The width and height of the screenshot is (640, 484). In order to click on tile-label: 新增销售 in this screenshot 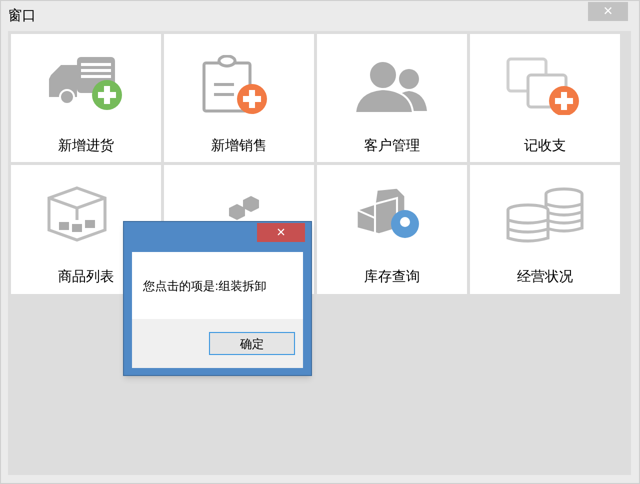, I will do `click(239, 145)`.